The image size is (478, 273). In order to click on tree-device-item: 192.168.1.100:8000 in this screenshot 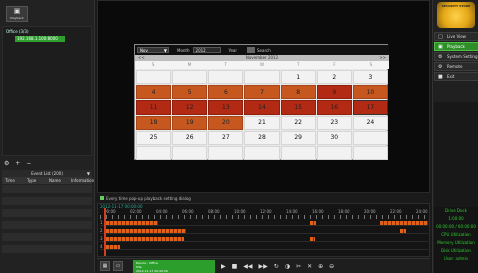, I will do `click(40, 39)`.